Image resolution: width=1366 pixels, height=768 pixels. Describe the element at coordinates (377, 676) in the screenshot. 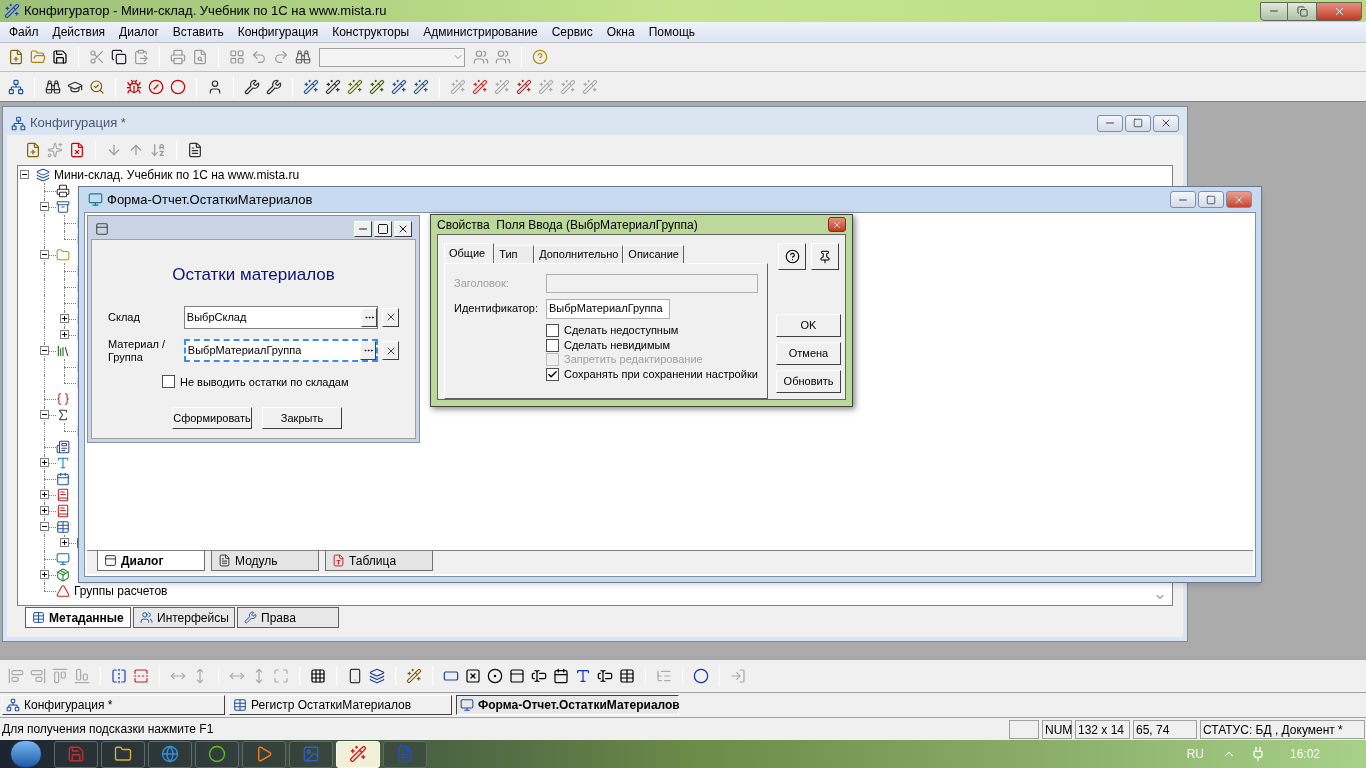

I see `layers-icon` at that location.